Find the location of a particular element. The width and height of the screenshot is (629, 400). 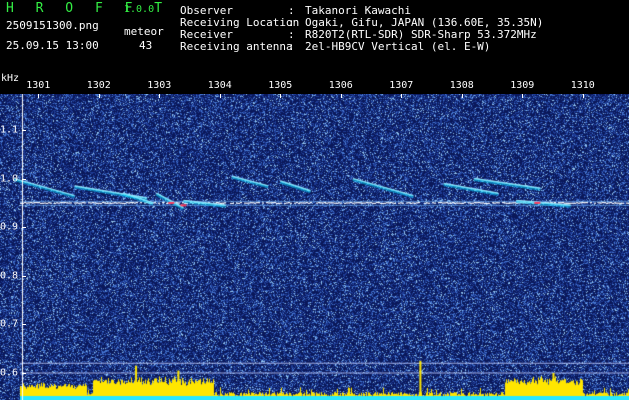

x-tick-label: 1301 is located at coordinates (38, 85).